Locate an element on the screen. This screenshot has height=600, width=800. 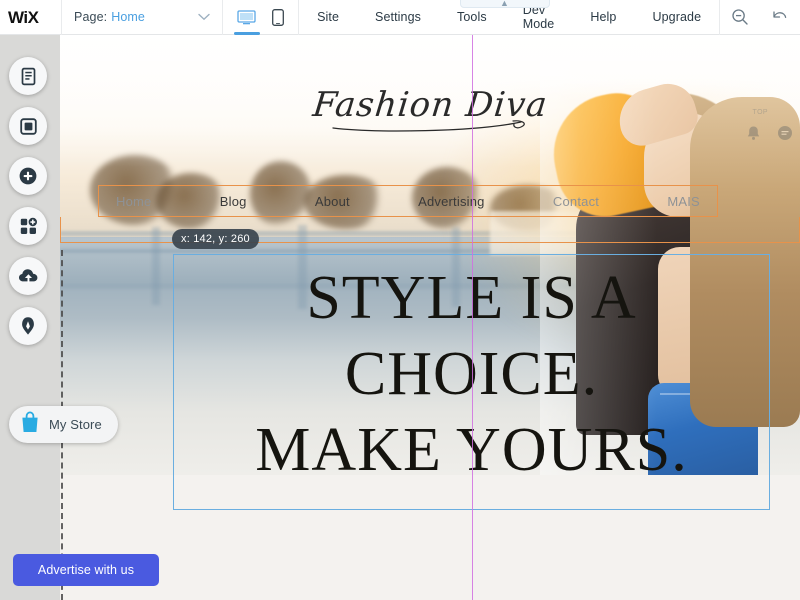
nav-link-mais: MAIS is located at coordinates (683, 201).